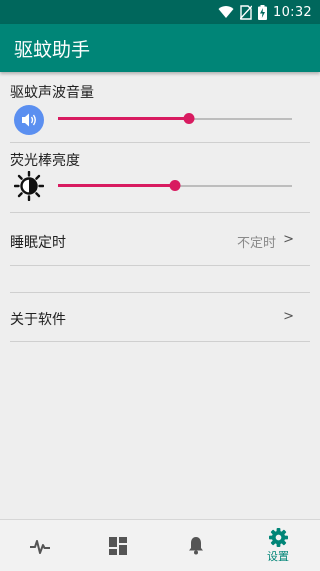  I want to click on battery-charging-icon, so click(263, 12).